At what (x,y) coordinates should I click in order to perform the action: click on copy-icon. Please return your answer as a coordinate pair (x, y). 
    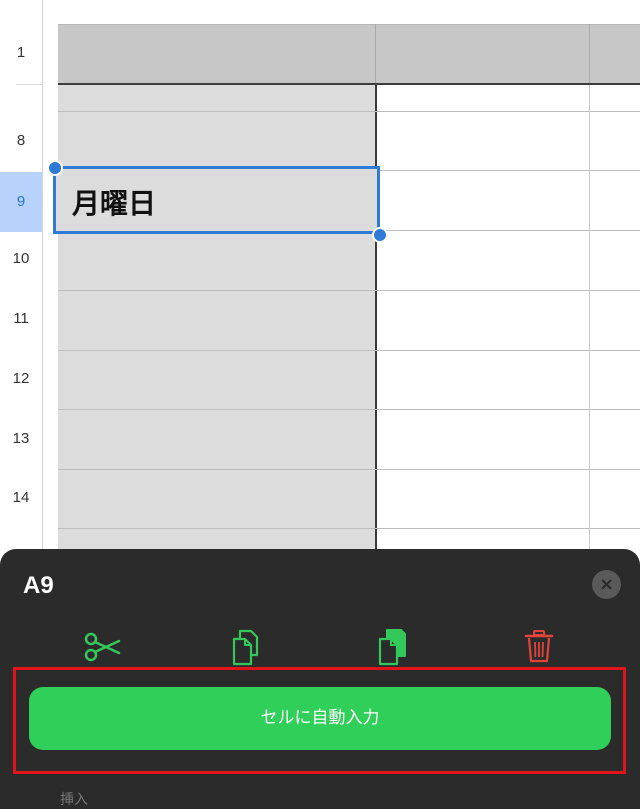
    Looking at the image, I should click on (245, 647).